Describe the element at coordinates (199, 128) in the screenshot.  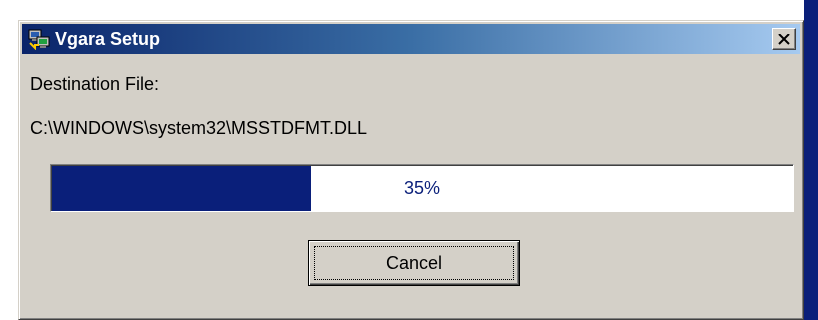
I see `destination-file-path: C:\WINDOWS\system32\MSSTDFMT.DLL` at that location.